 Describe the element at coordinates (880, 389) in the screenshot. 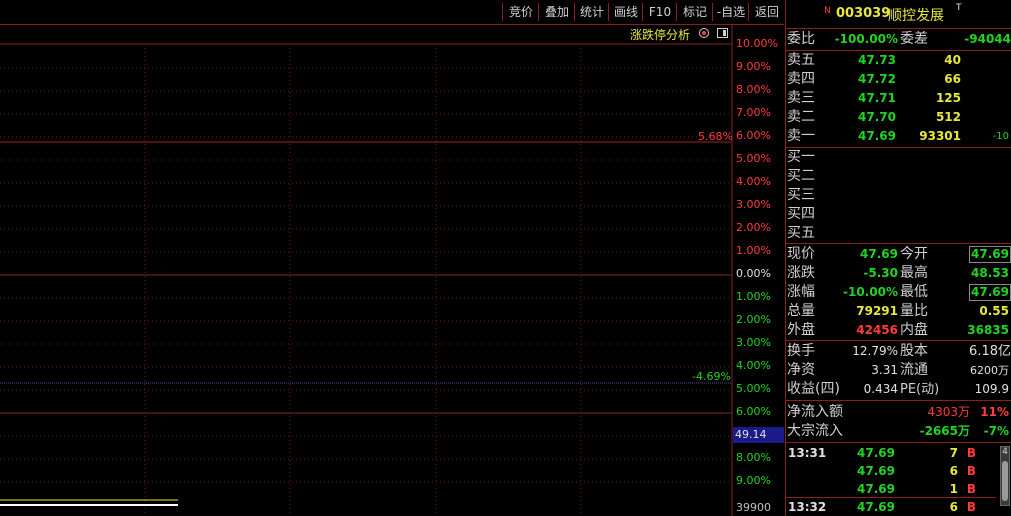

I see `fund-value: 0.434` at that location.